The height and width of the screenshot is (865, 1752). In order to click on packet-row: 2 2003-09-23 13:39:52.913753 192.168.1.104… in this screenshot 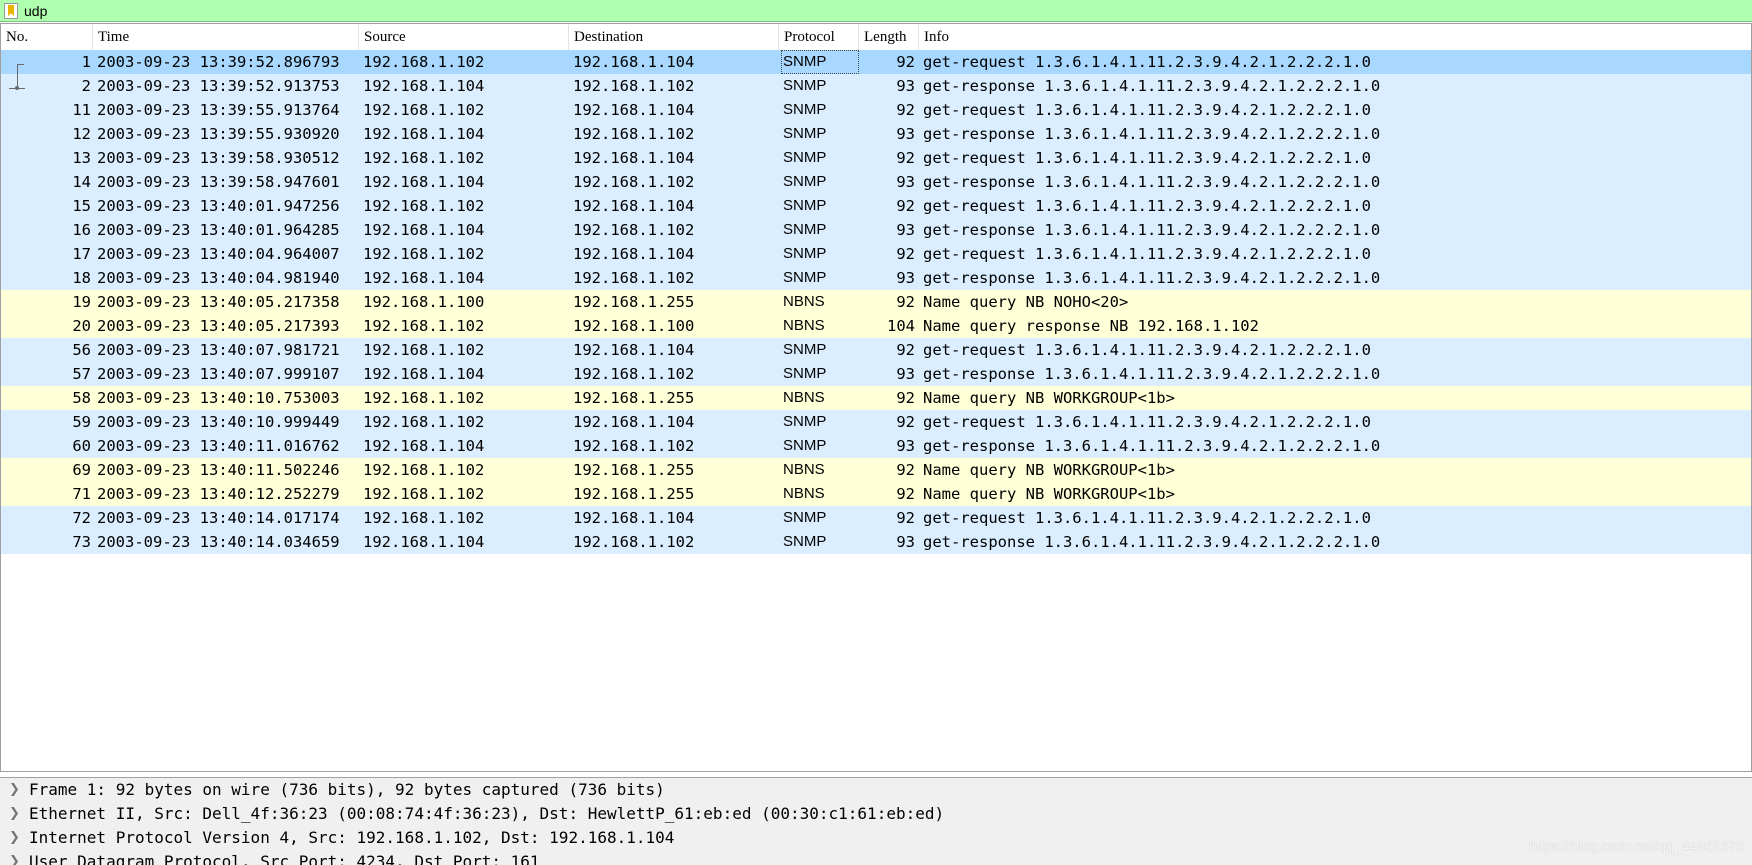, I will do `click(876, 86)`.